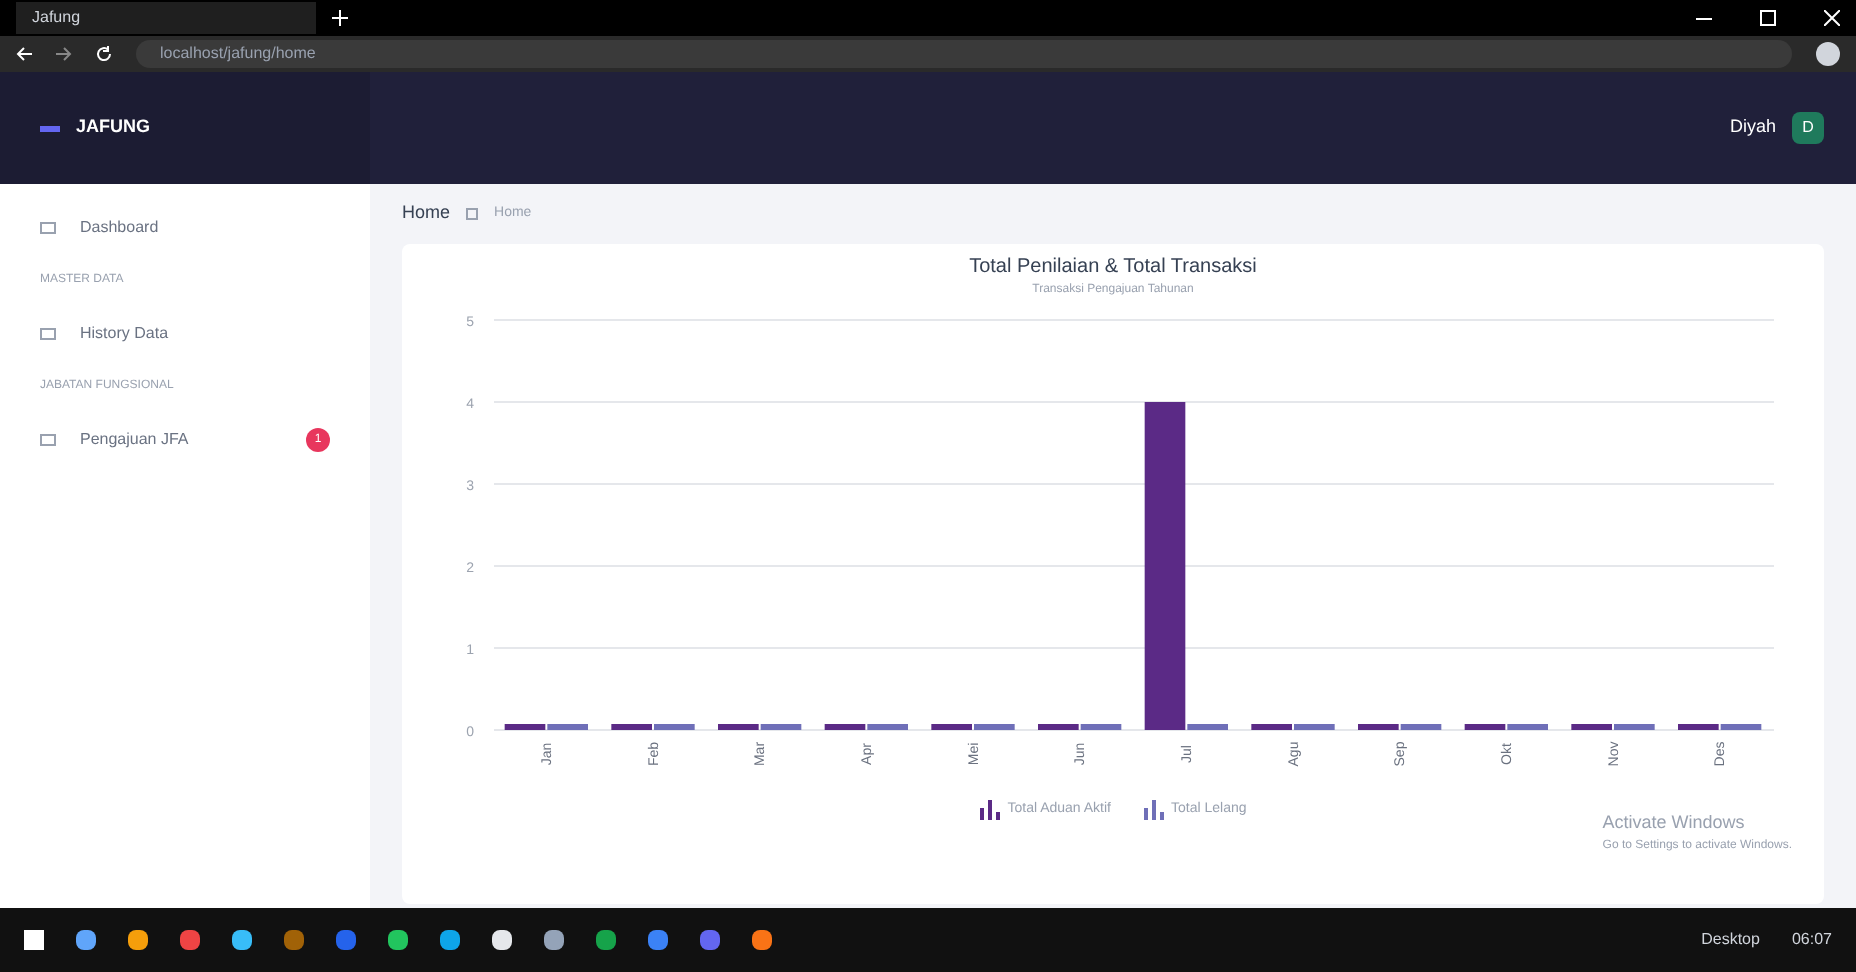 The height and width of the screenshot is (972, 1856). What do you see at coordinates (185, 228) in the screenshot?
I see `sidebar-item: Dashboard` at bounding box center [185, 228].